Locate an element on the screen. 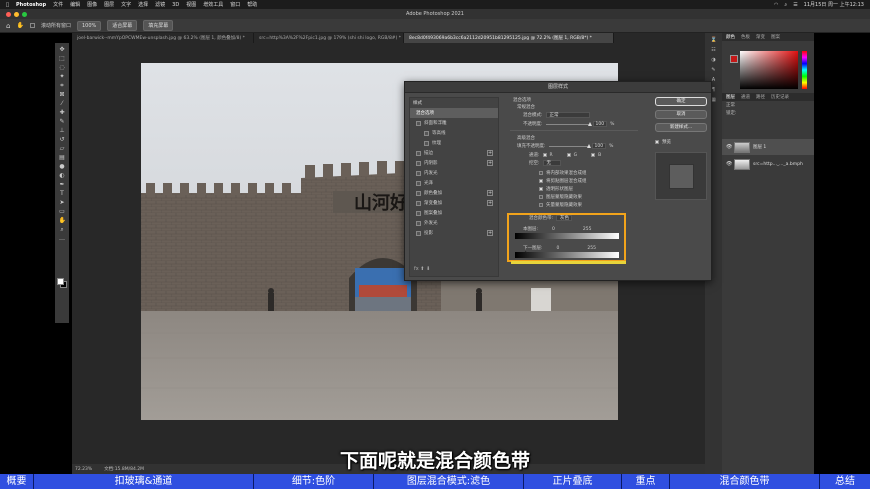  fill-opacity-slider is located at coordinates (569, 145).